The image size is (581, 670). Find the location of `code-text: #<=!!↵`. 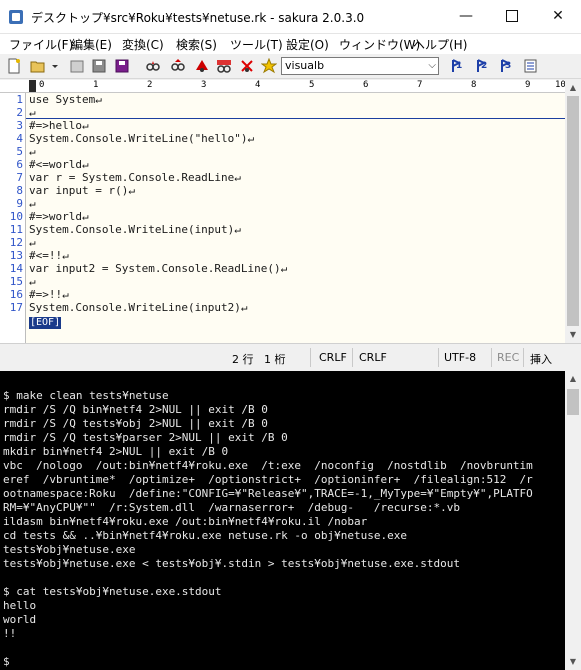

code-text: #<=!!↵ is located at coordinates (49, 255).